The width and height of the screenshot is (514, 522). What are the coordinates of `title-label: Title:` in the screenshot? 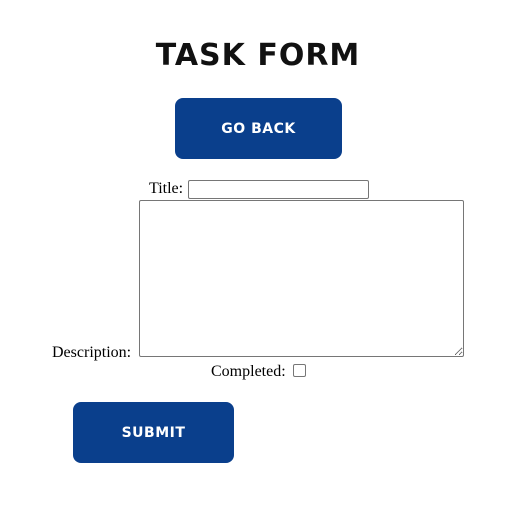 It's located at (166, 188).